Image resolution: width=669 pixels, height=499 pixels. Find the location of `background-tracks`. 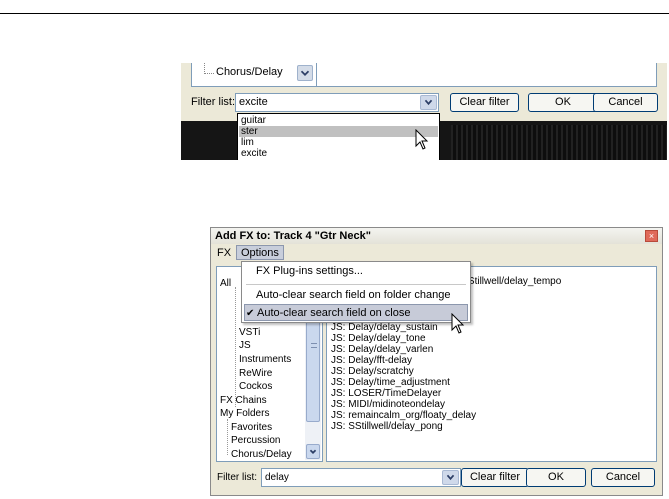

background-tracks is located at coordinates (559, 142).